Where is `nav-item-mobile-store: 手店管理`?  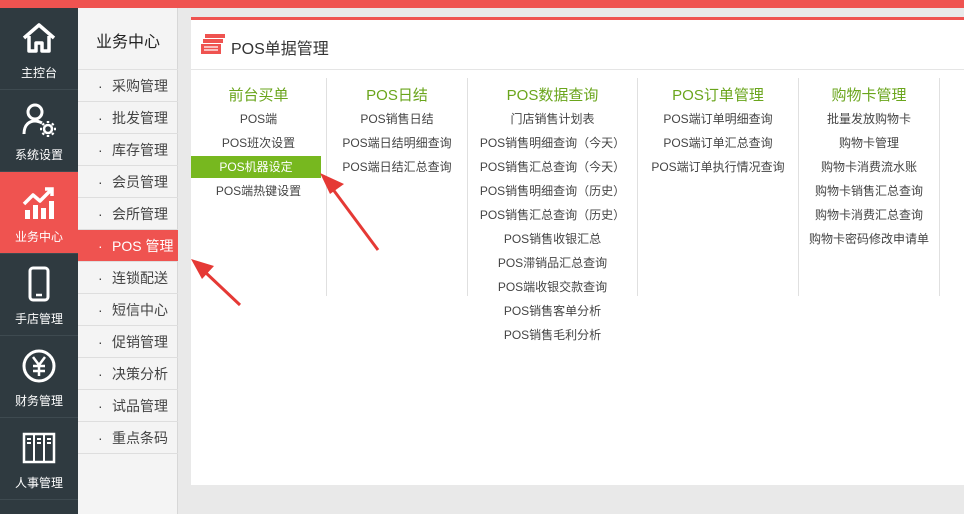
nav-item-mobile-store: 手店管理 is located at coordinates (39, 295).